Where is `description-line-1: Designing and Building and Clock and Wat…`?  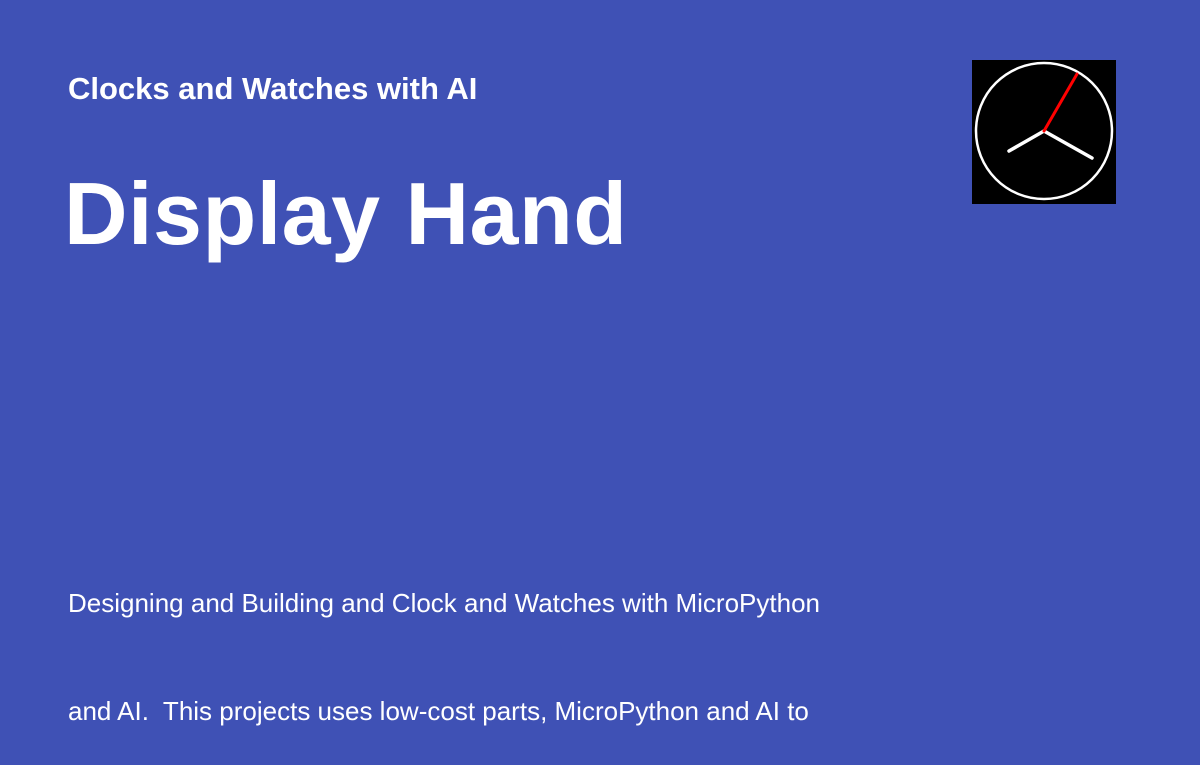
description-line-1: Designing and Building and Clock and Wat… is located at coordinates (444, 603).